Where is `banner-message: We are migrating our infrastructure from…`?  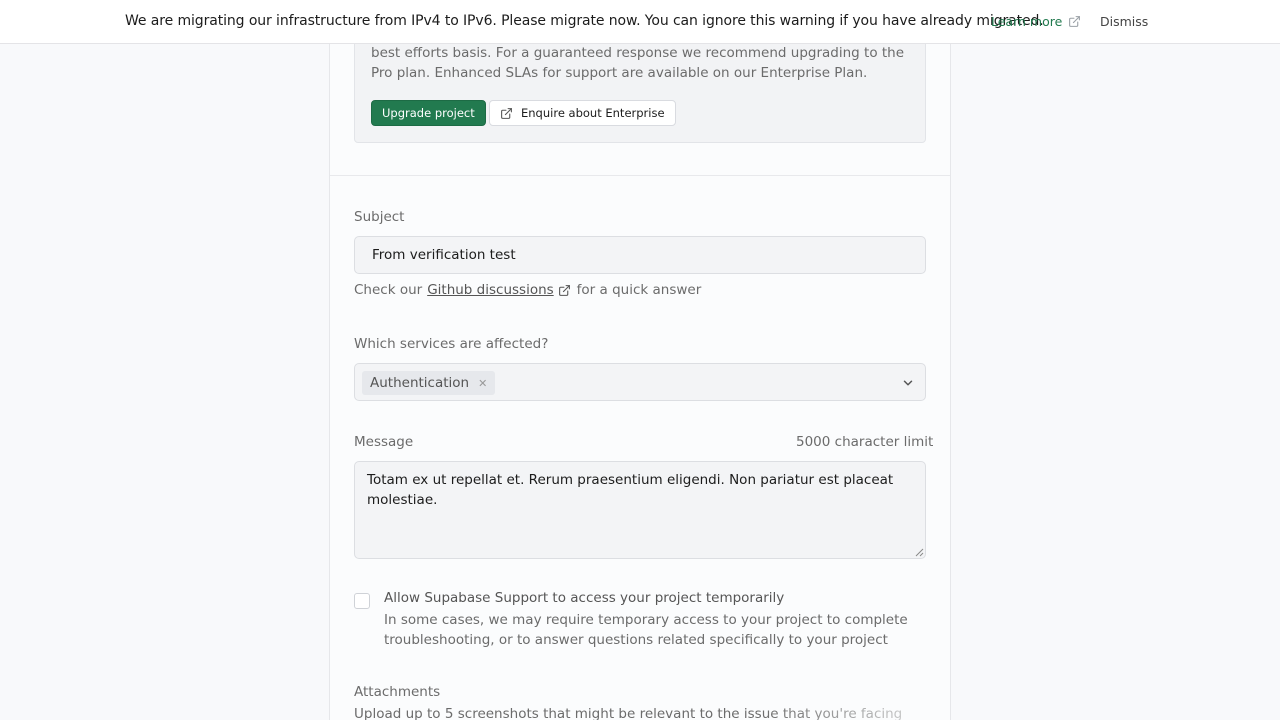
banner-message: We are migrating our infrastructure from… is located at coordinates (584, 21).